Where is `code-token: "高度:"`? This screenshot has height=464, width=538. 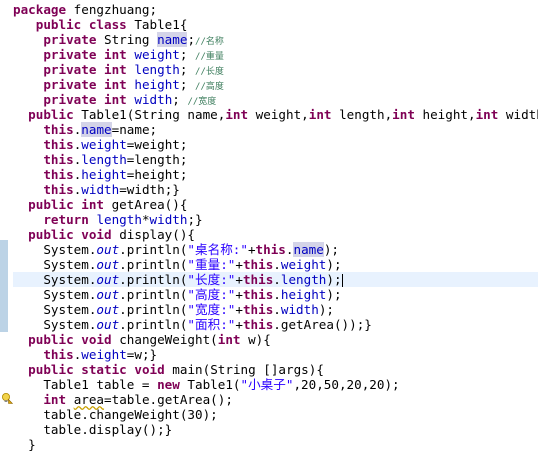 code-token: "高度:" is located at coordinates (211, 294).